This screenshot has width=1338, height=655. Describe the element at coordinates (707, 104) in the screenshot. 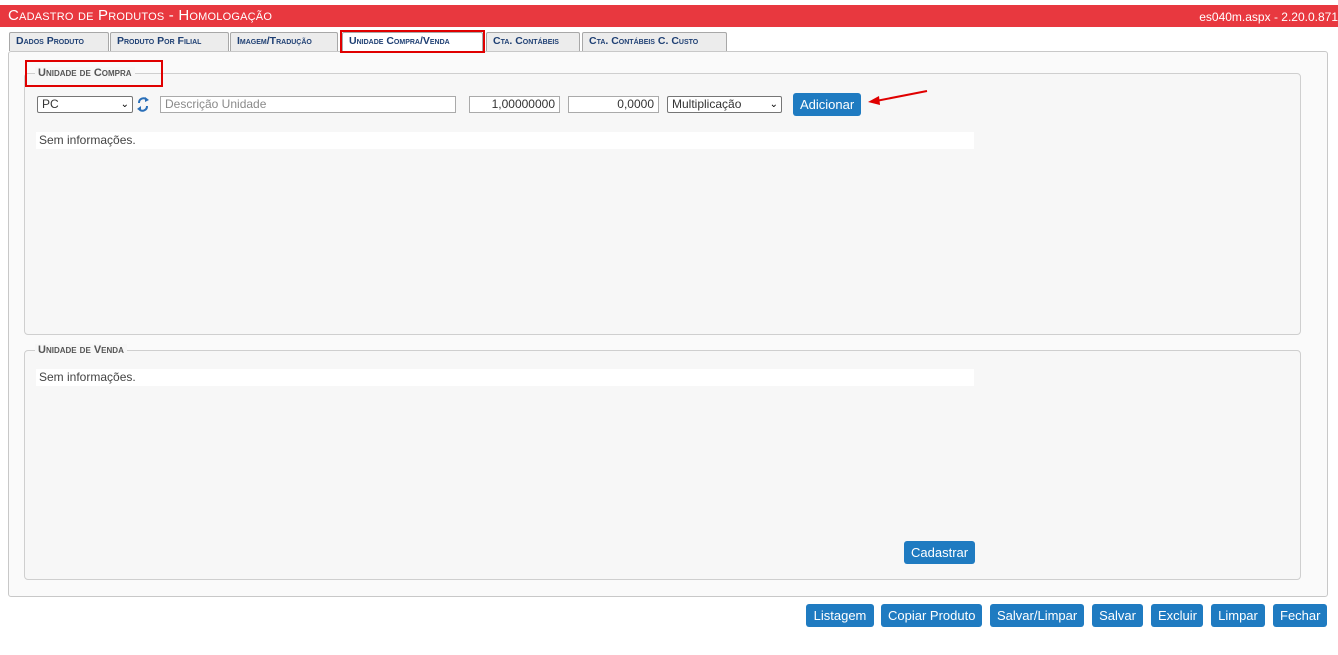

I see `operacao-select-value: Multiplicação` at that location.